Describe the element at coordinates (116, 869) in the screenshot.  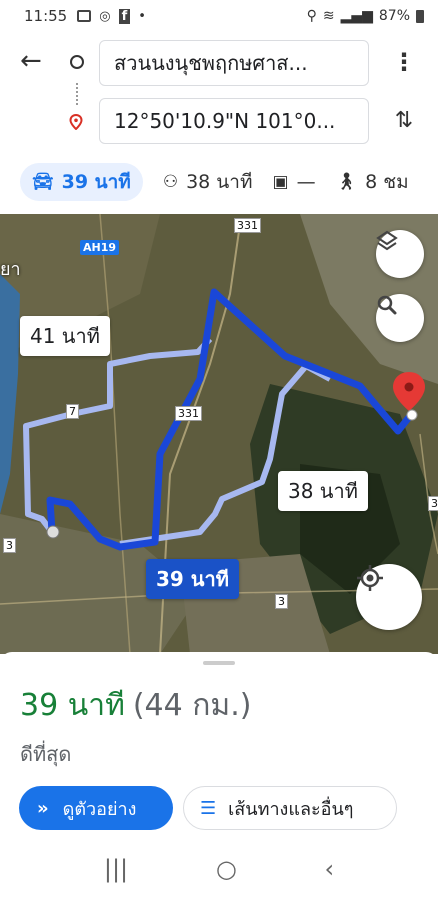
I see `recents-icon: |||` at that location.